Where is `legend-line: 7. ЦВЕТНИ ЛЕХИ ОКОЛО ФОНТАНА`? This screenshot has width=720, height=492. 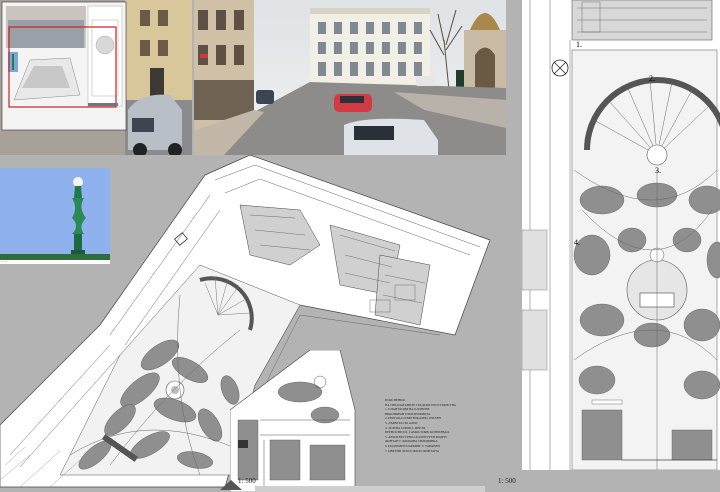 legend-line: 7. ЦВЕТНИ ЛЕХИ ОКОЛО ФОНТАНА is located at coordinates (412, 450).